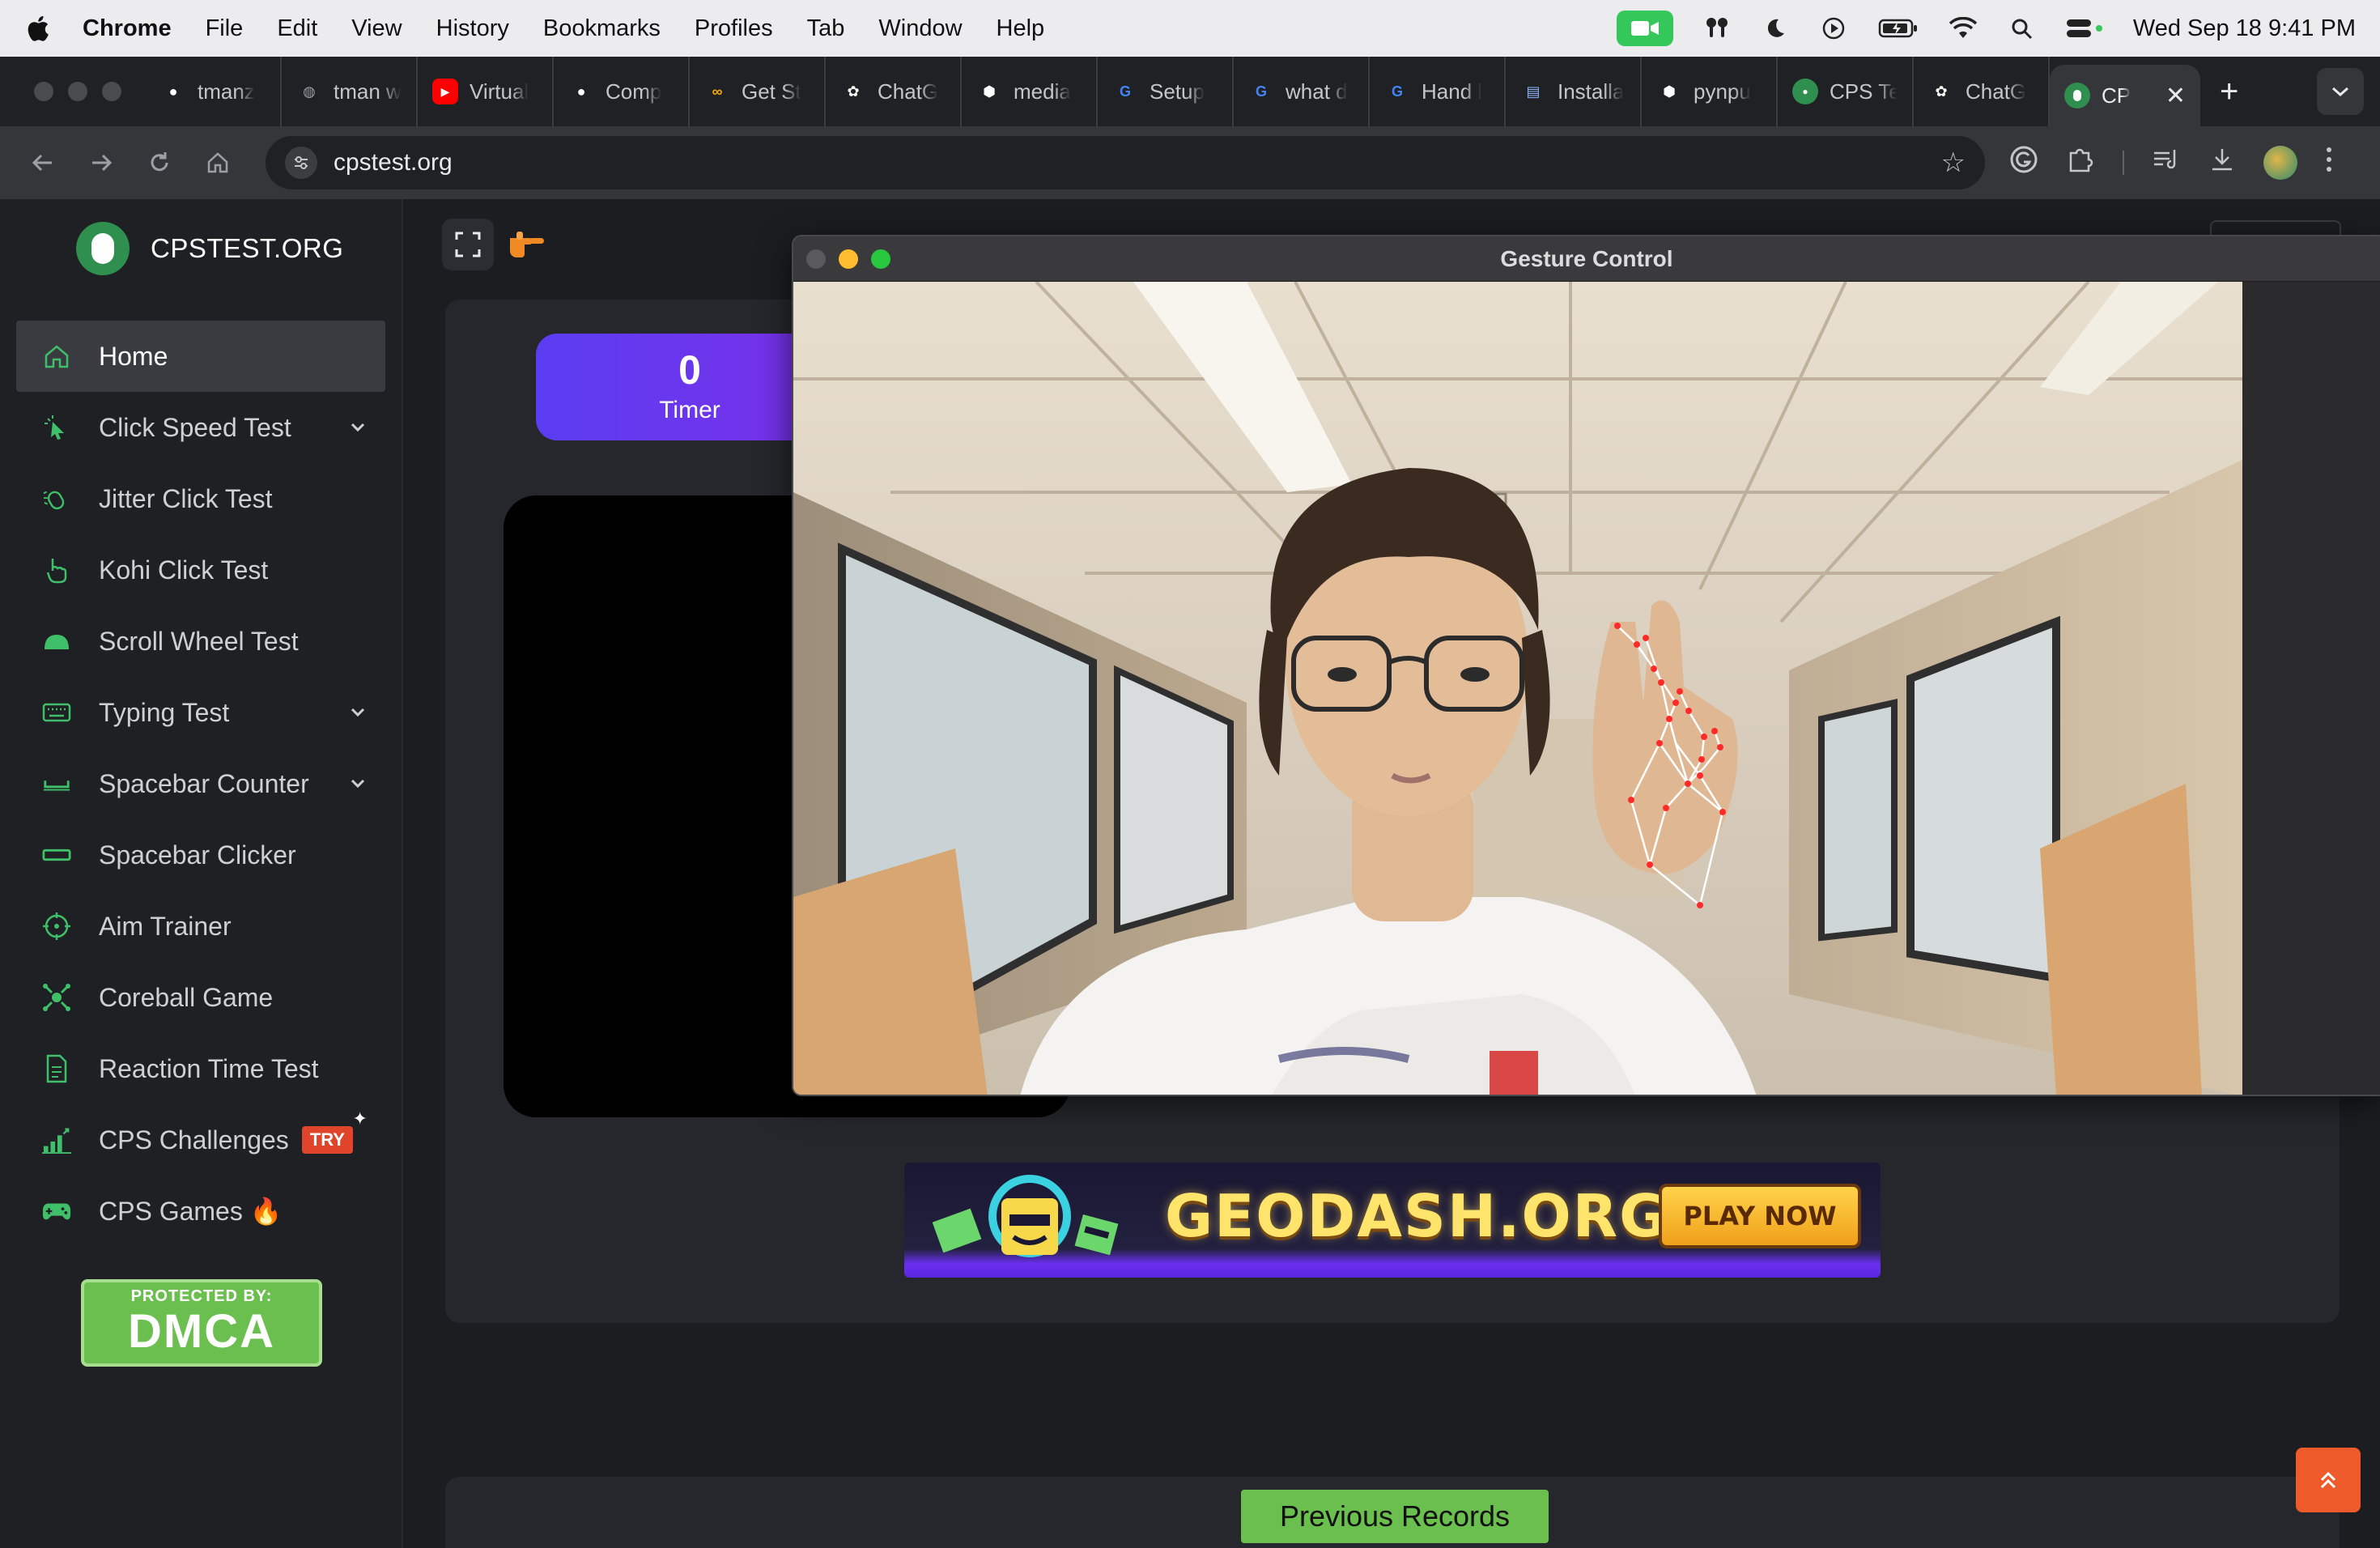 This screenshot has height=1548, width=2380. What do you see at coordinates (2222, 163) in the screenshot?
I see `downloads-icon` at bounding box center [2222, 163].